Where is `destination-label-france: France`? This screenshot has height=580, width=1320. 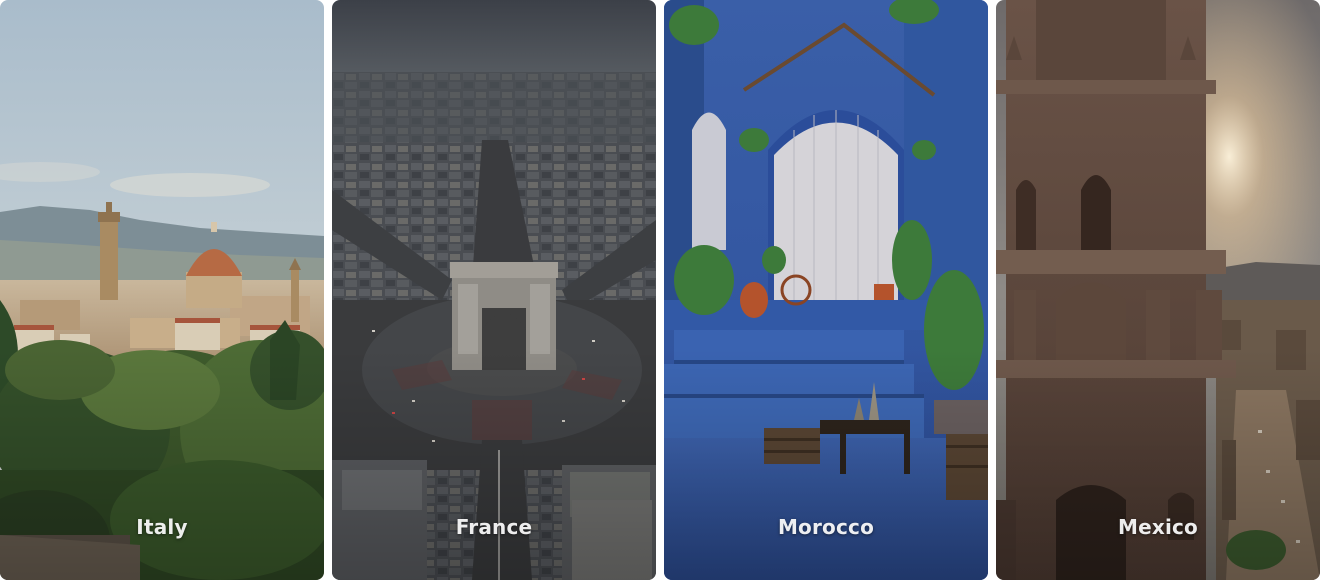
destination-label-france: France is located at coordinates (494, 527).